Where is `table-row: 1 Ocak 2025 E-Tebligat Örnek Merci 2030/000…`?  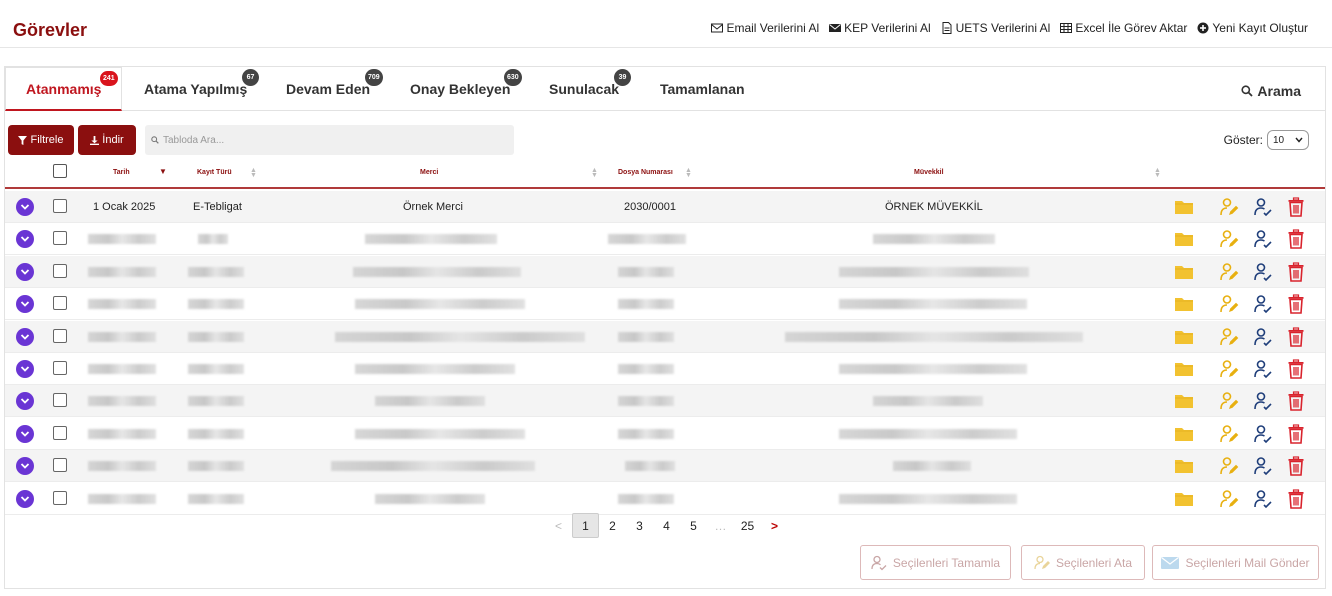
table-row: 1 Ocak 2025 E-Tebligat Örnek Merci 2030/000… is located at coordinates (665, 207).